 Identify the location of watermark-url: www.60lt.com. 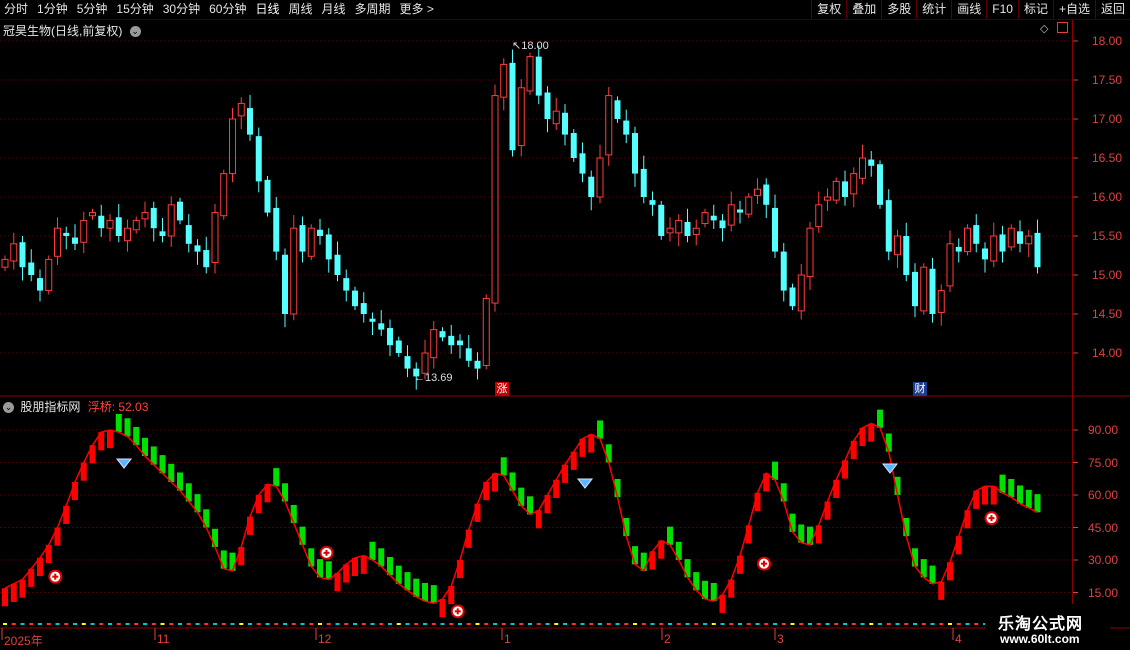
(1040, 639).